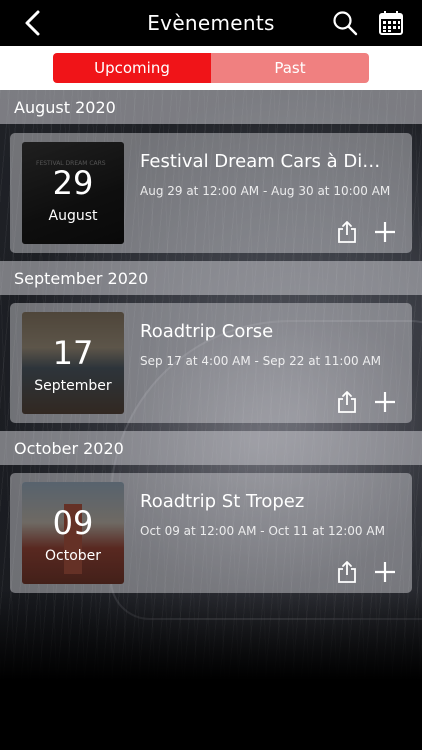 The image size is (422, 750). What do you see at coordinates (345, 23) in the screenshot?
I see `search-icon` at bounding box center [345, 23].